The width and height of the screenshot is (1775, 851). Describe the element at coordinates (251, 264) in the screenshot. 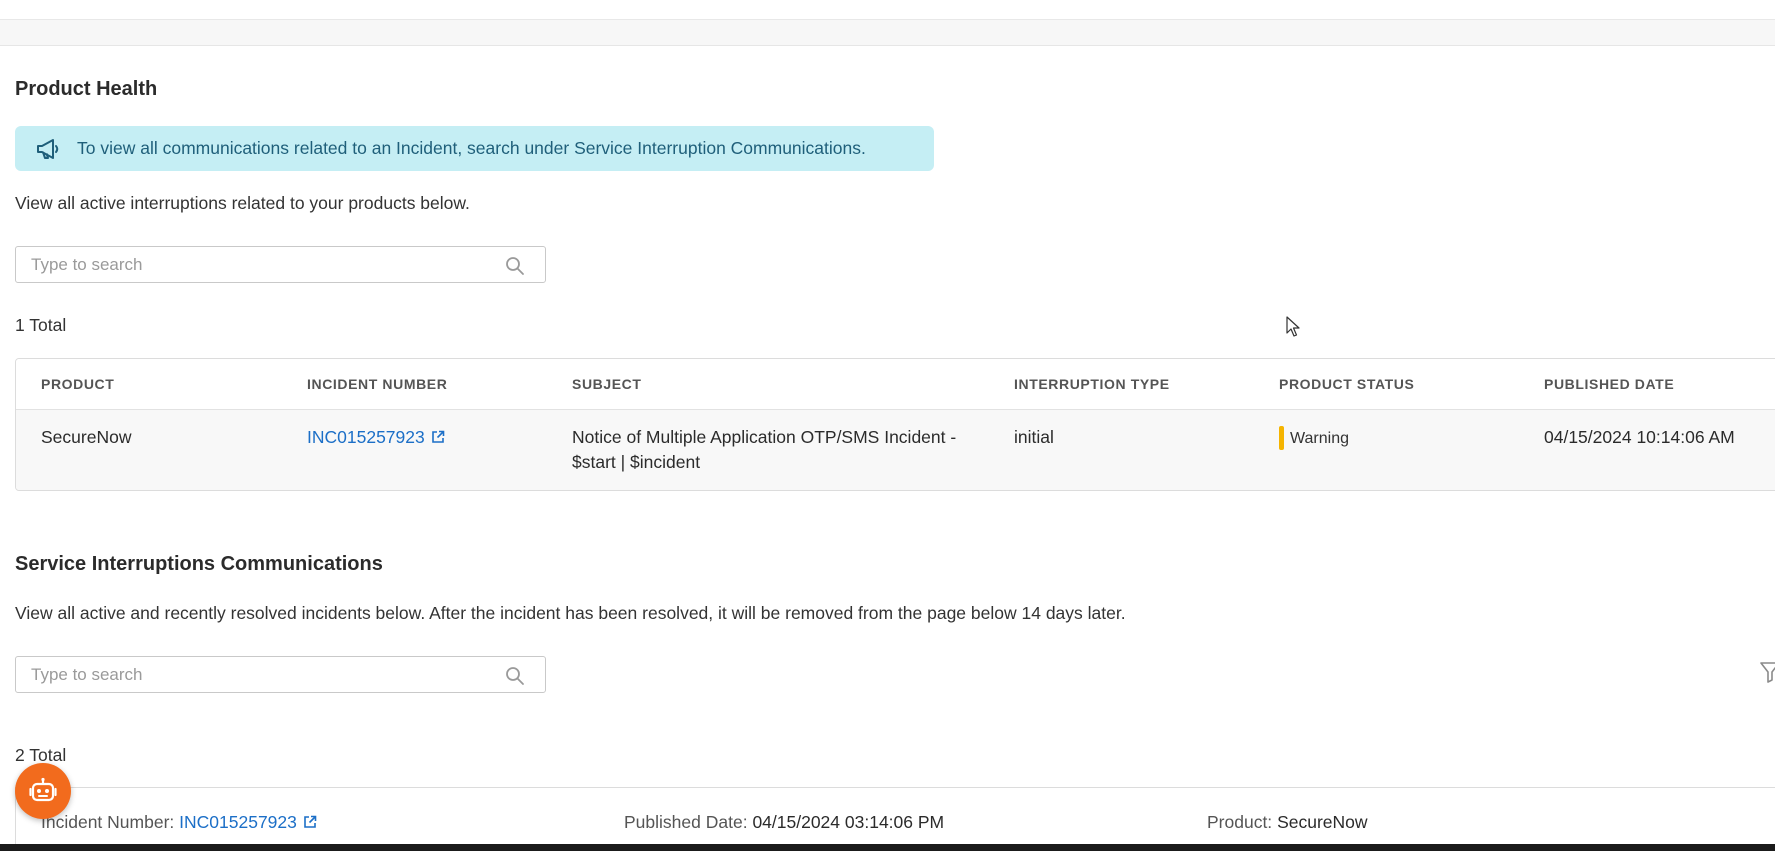

I see `product-health-search-input` at that location.